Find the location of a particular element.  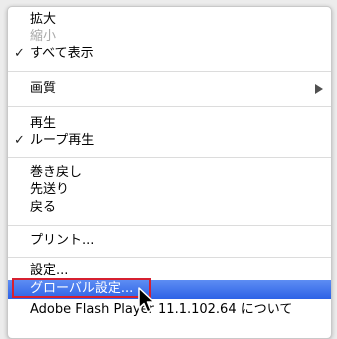

menu-item-label: すべて表示 is located at coordinates (62, 53).